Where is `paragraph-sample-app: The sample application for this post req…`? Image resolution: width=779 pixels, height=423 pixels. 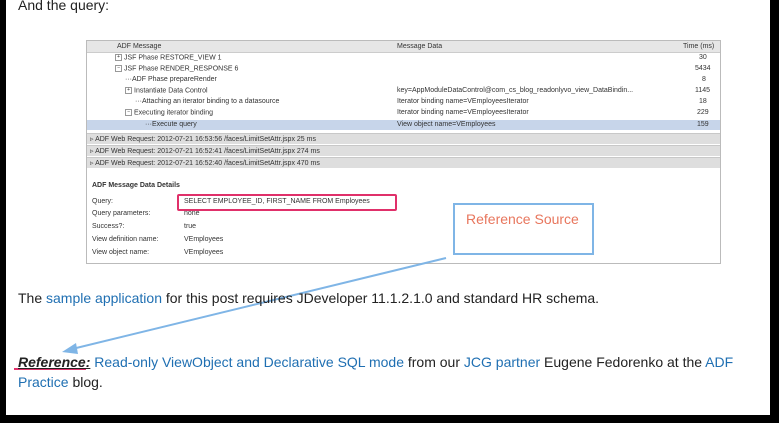
paragraph-sample-app: The sample application for this post req… is located at coordinates (308, 298).